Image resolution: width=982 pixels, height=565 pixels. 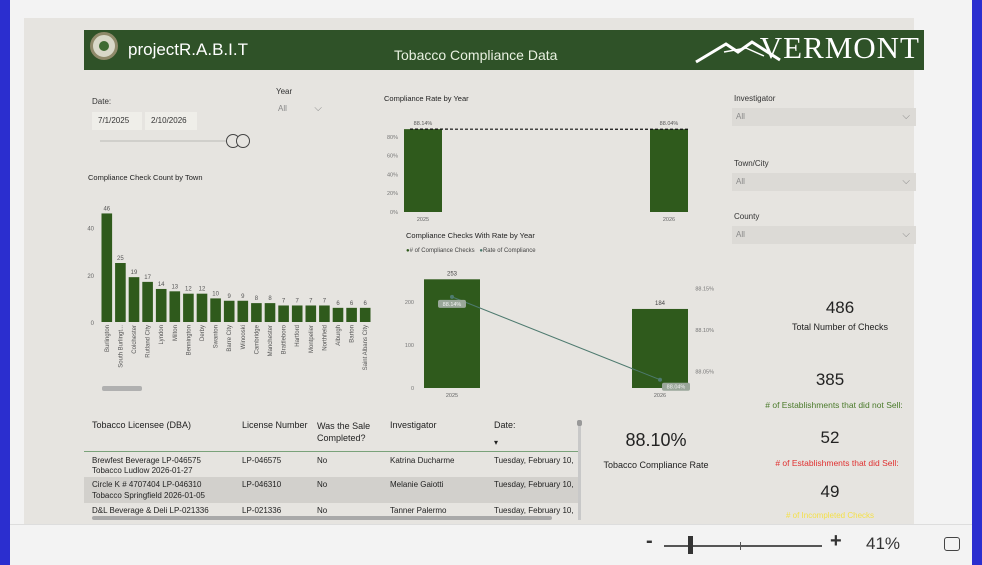 I want to click on town-category-label: Swanton, so click(x=217, y=336).